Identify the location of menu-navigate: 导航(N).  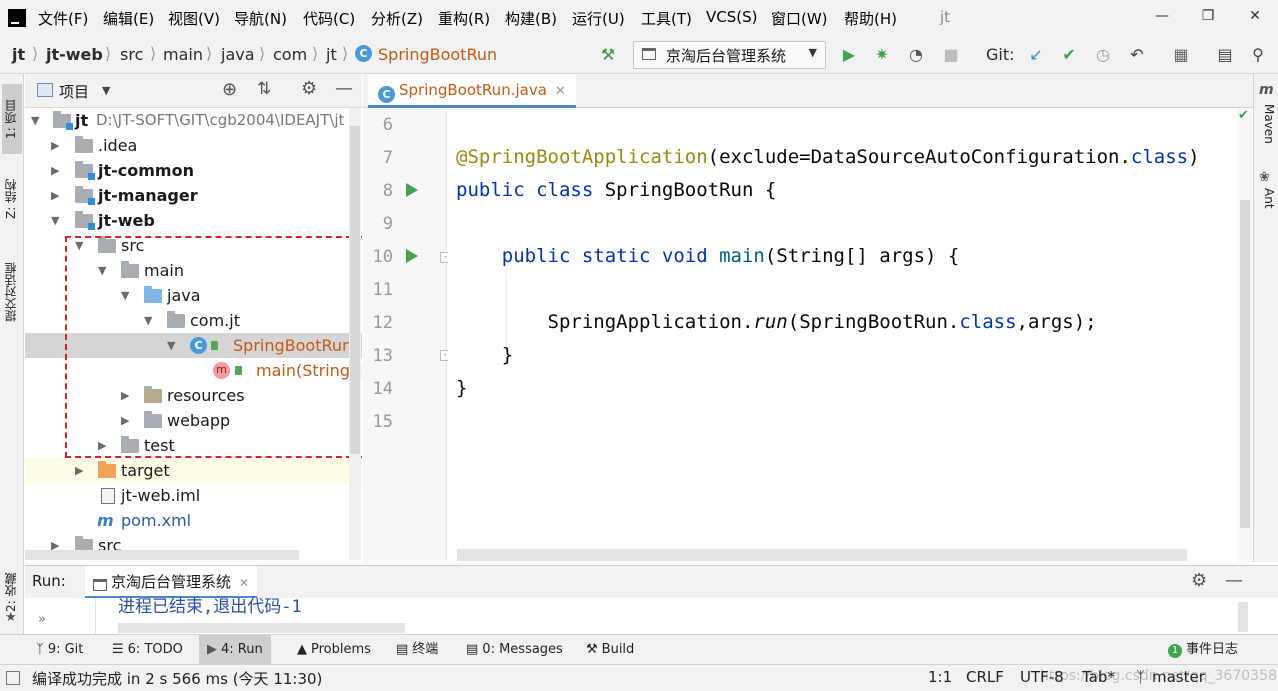
(260, 18).